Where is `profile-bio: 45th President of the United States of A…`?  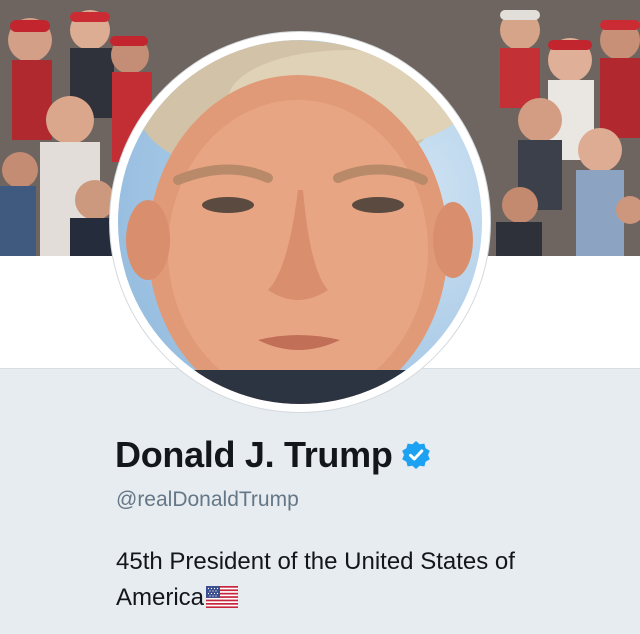
profile-bio: 45th President of the United States of A… is located at coordinates (346, 580).